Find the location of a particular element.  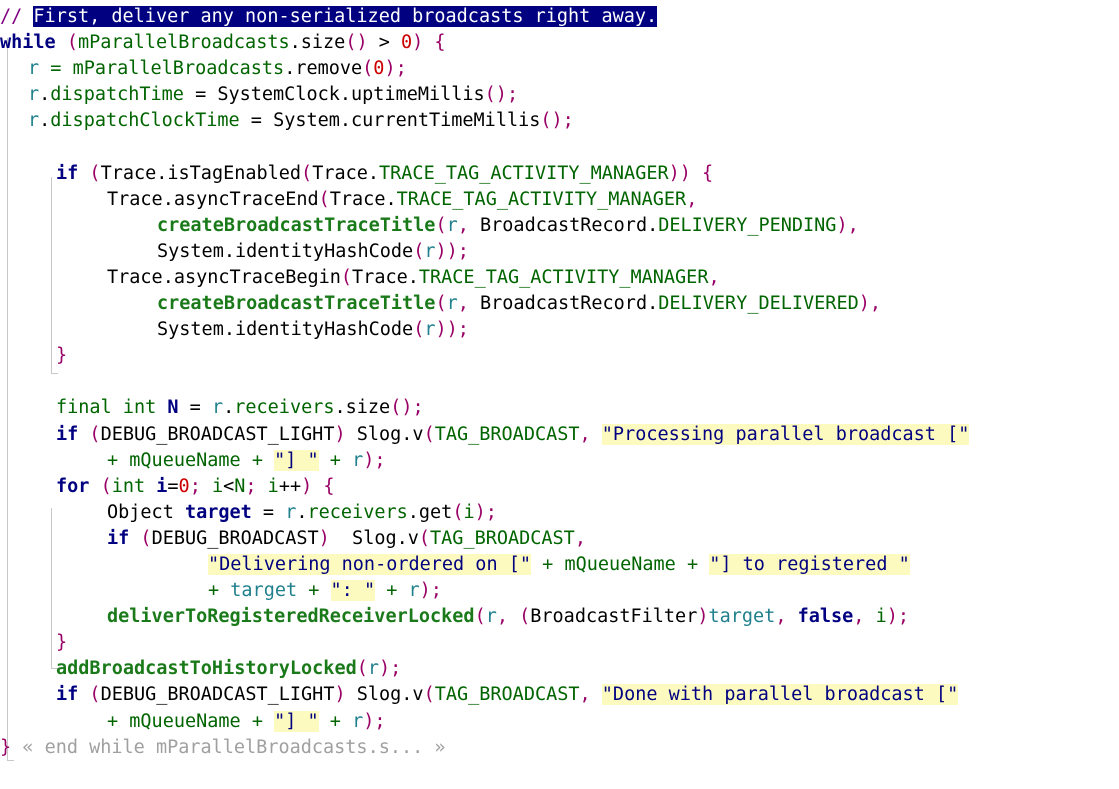

code-line-content: r = mParallelBroadcasts.remove(0); is located at coordinates (217, 69).